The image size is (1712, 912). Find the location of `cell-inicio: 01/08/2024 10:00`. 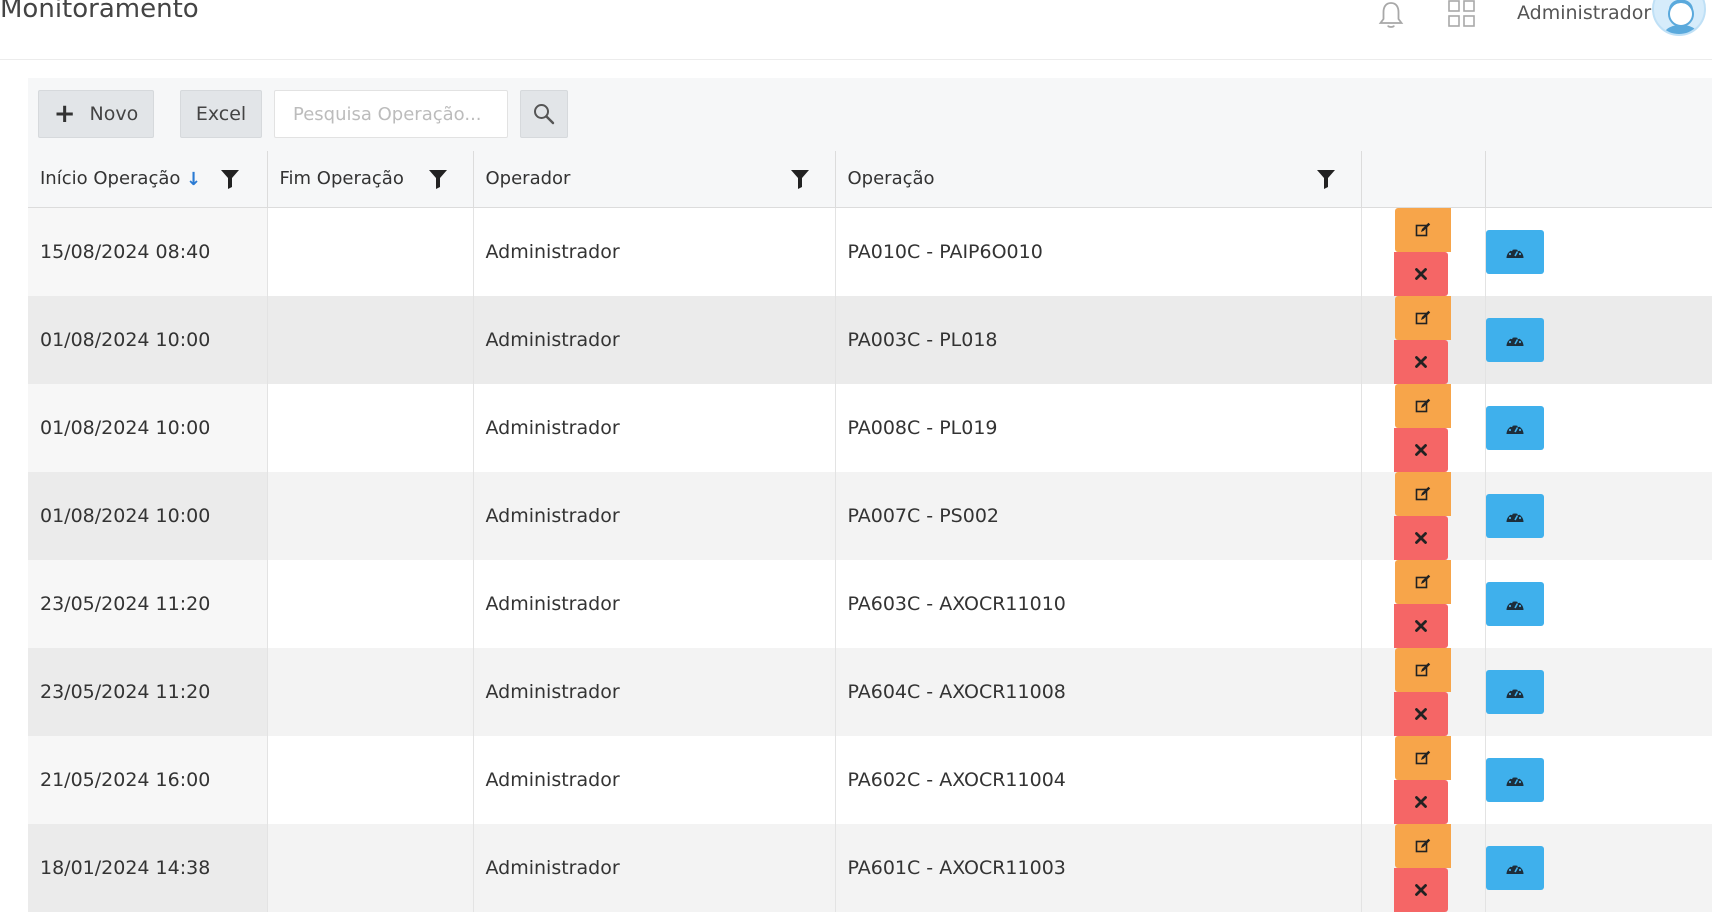

cell-inicio: 01/08/2024 10:00 is located at coordinates (148, 515).